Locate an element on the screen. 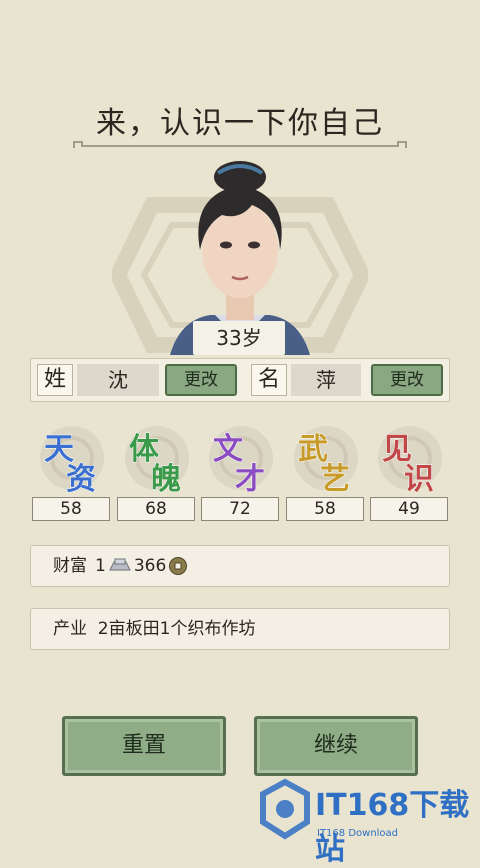 This screenshot has height=868, width=480. attribute-name-char2: 魄 is located at coordinates (166, 480).